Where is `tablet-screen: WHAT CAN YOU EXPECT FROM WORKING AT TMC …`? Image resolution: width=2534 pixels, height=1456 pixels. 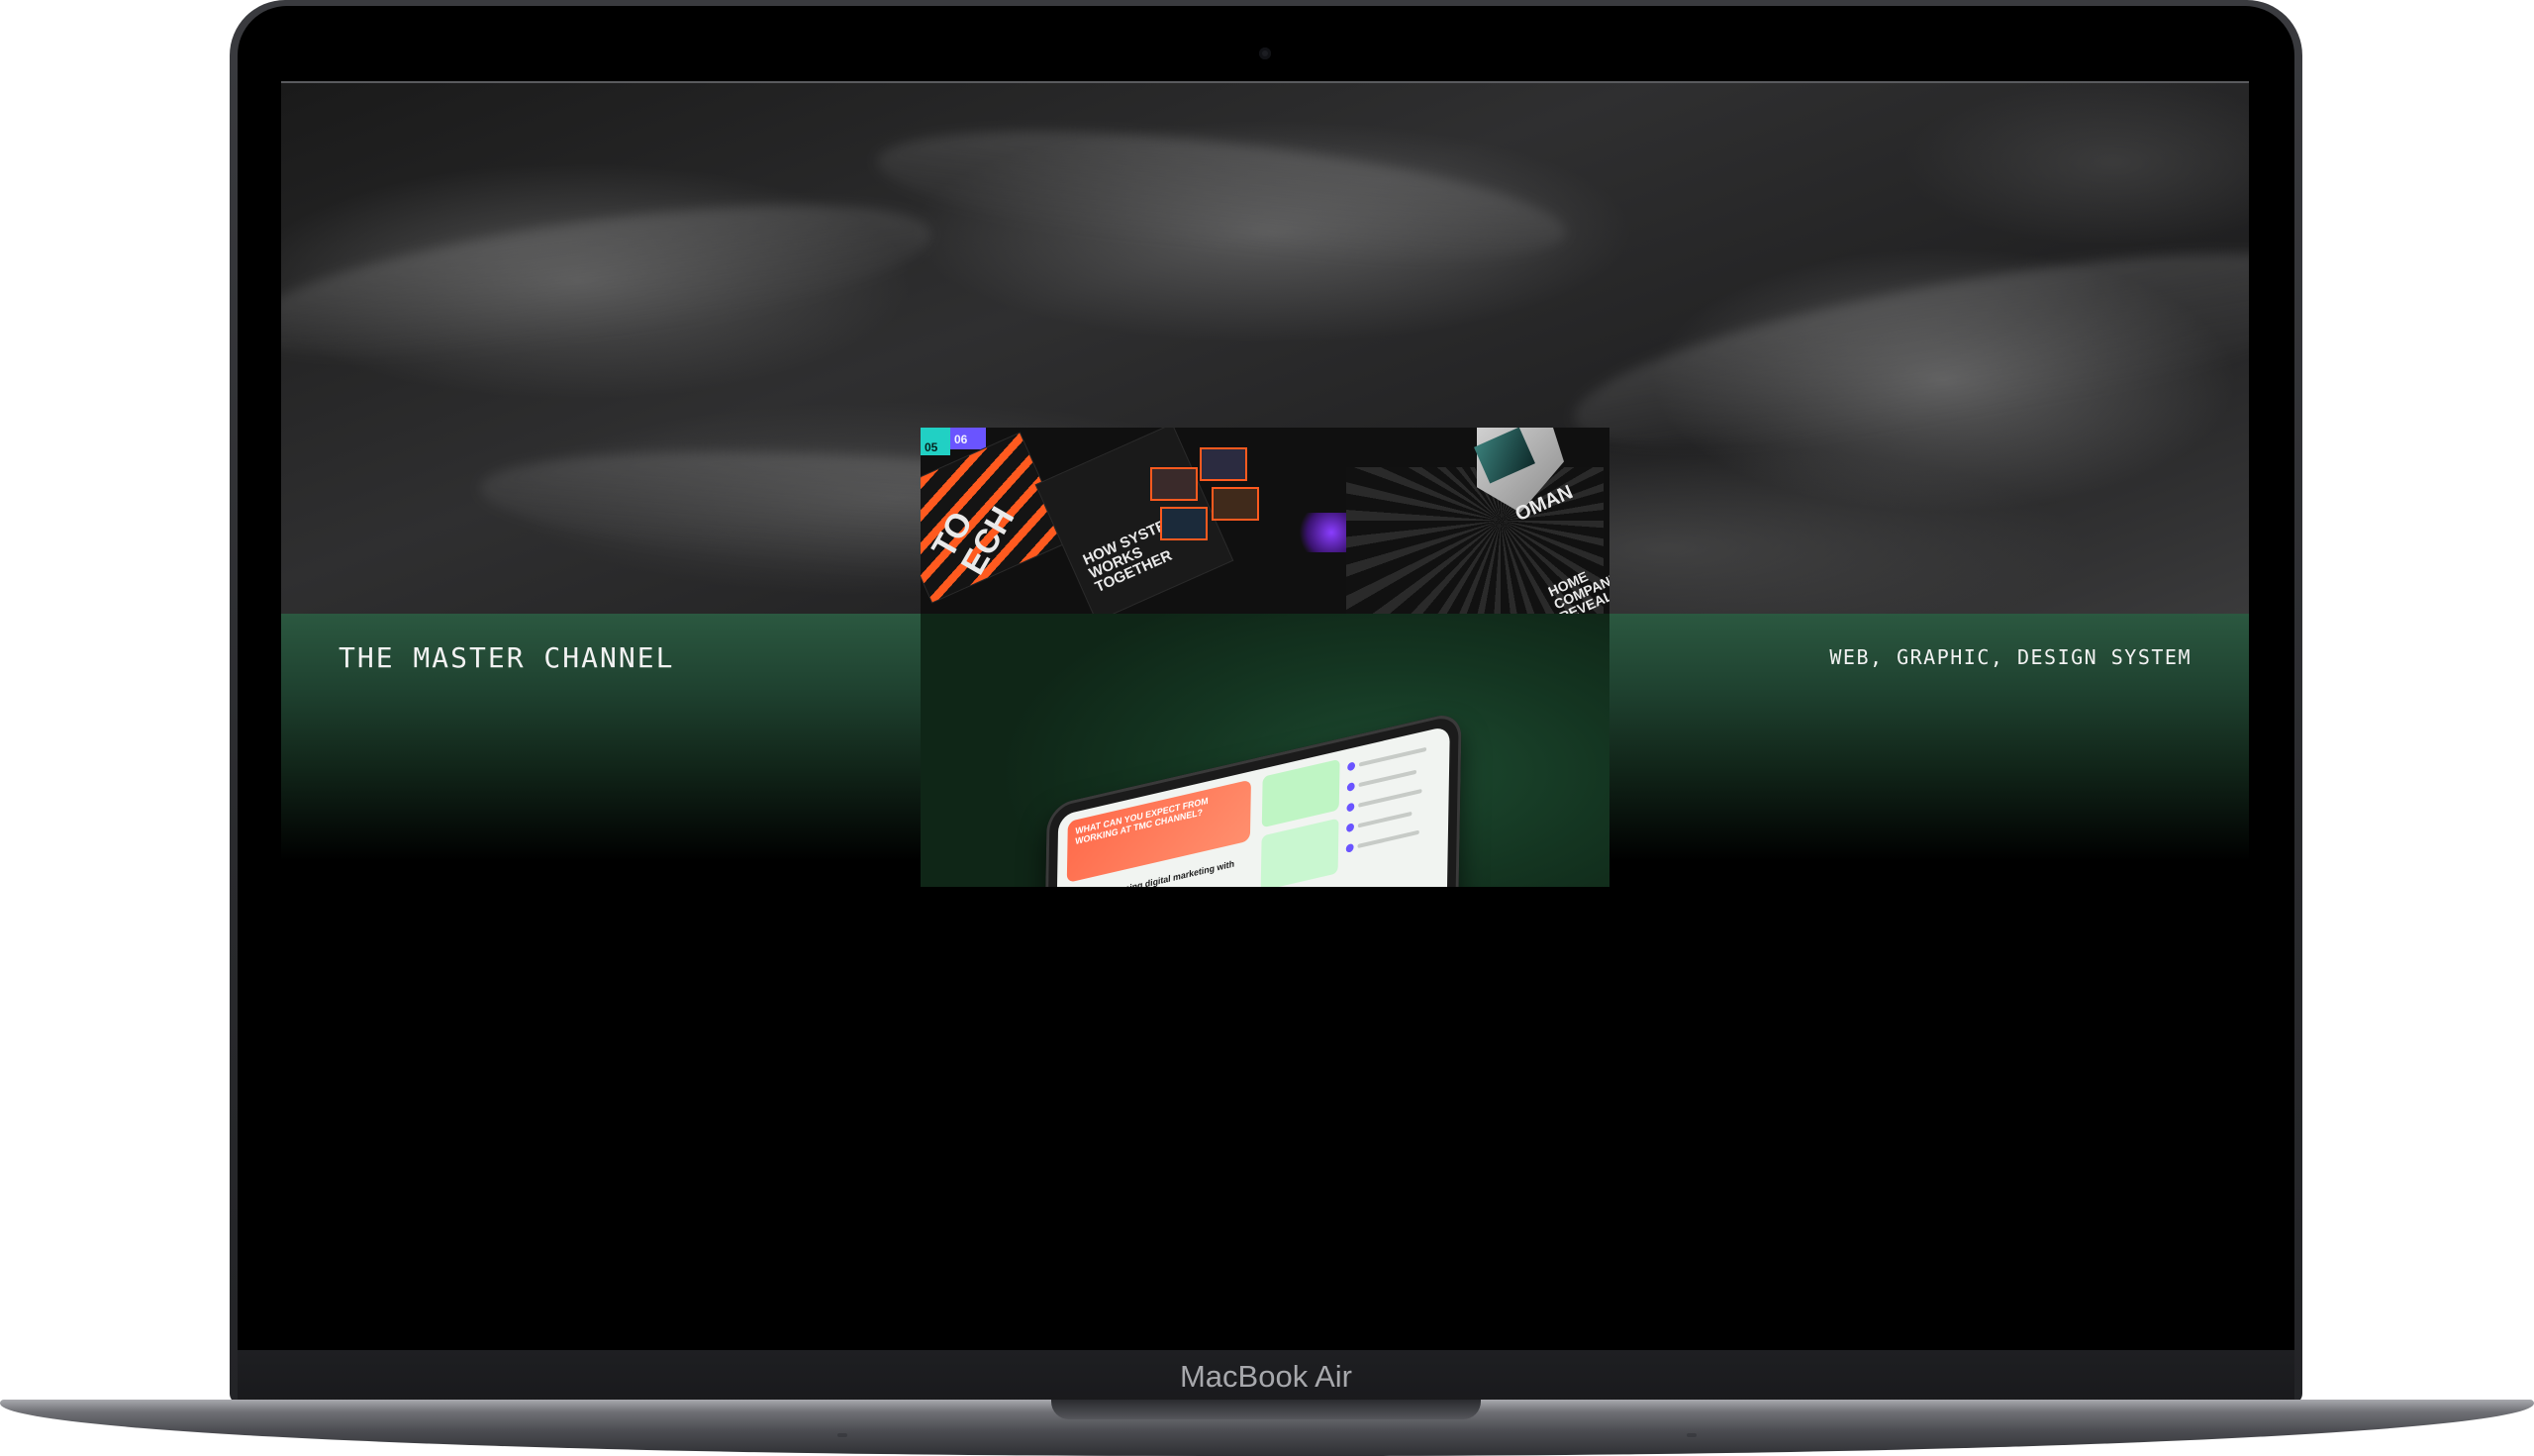 tablet-screen: WHAT CAN YOU EXPECT FROM WORKING AT TMC … is located at coordinates (1252, 806).